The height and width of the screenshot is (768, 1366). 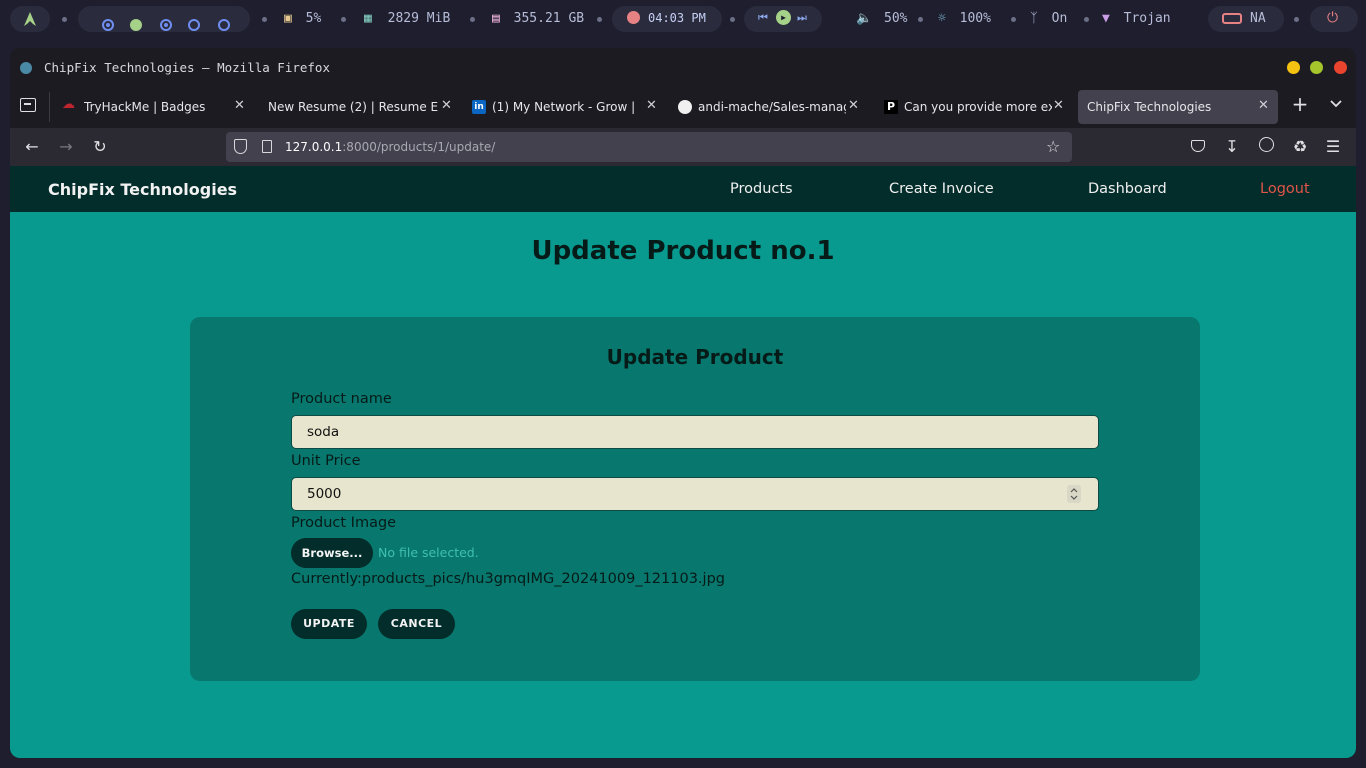 What do you see at coordinates (419, 18) in the screenshot?
I see `memory-value: 2829 MiB` at bounding box center [419, 18].